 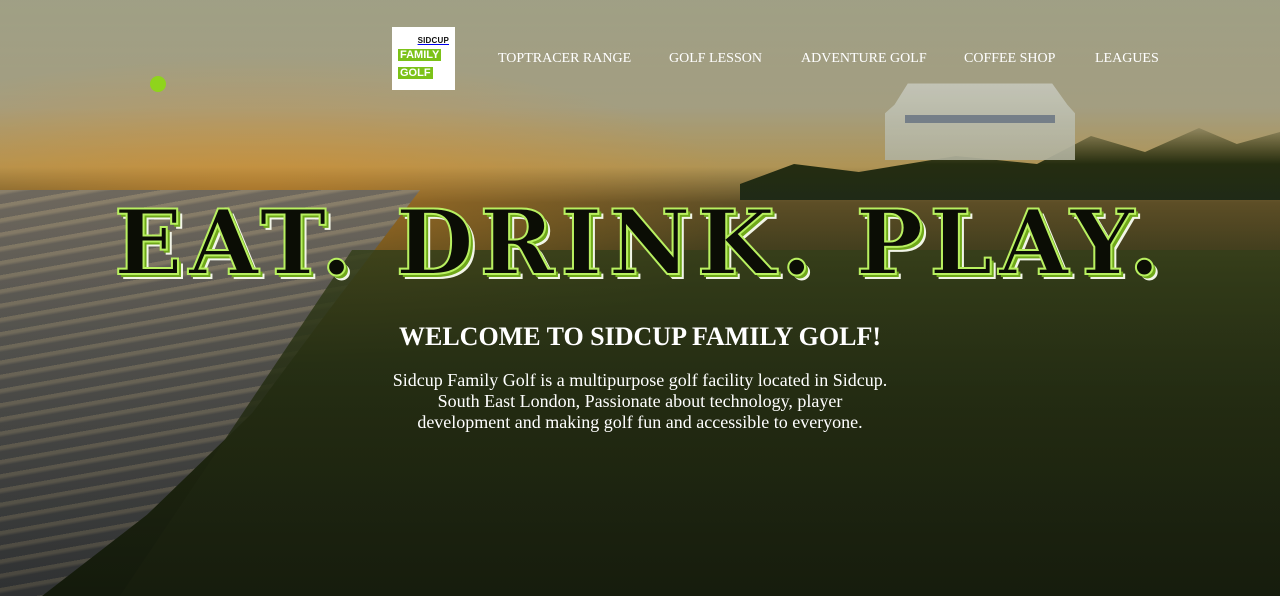 I want to click on nav-item-adventure-golf: ADVENTURE GOLF, so click(x=864, y=59).